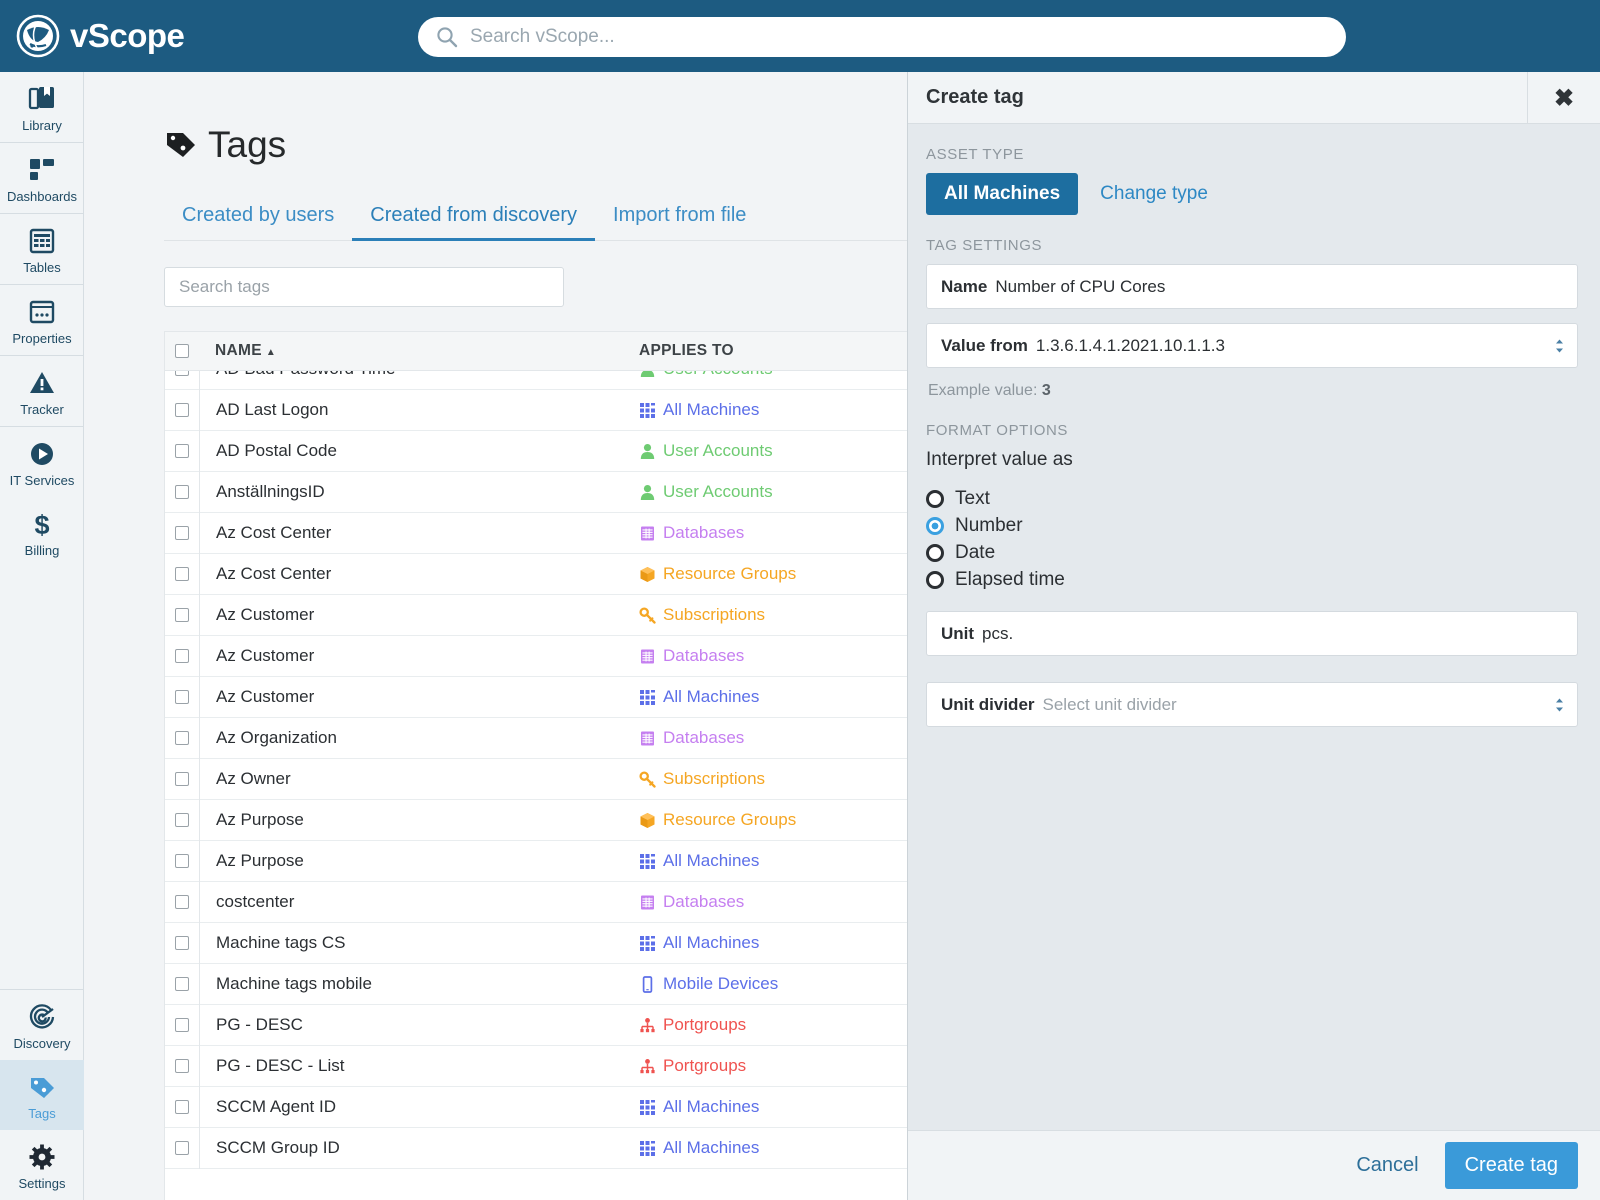 This screenshot has width=1600, height=1200. Describe the element at coordinates (42, 462) in the screenshot. I see `sidebar-item-it-services: IT Services` at that location.